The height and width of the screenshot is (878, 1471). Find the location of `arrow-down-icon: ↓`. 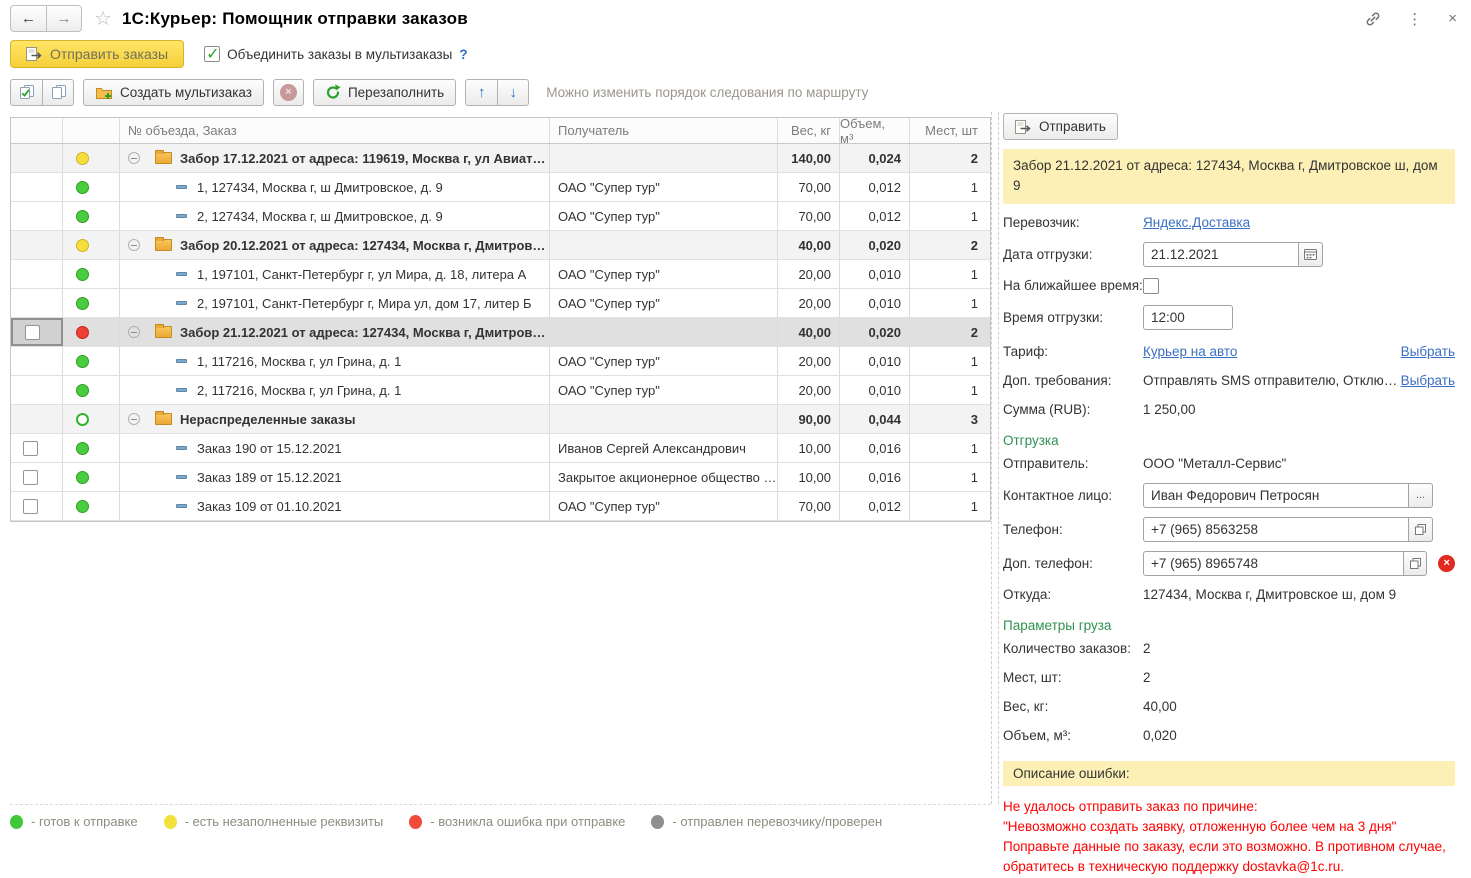

arrow-down-icon: ↓ is located at coordinates (513, 92).